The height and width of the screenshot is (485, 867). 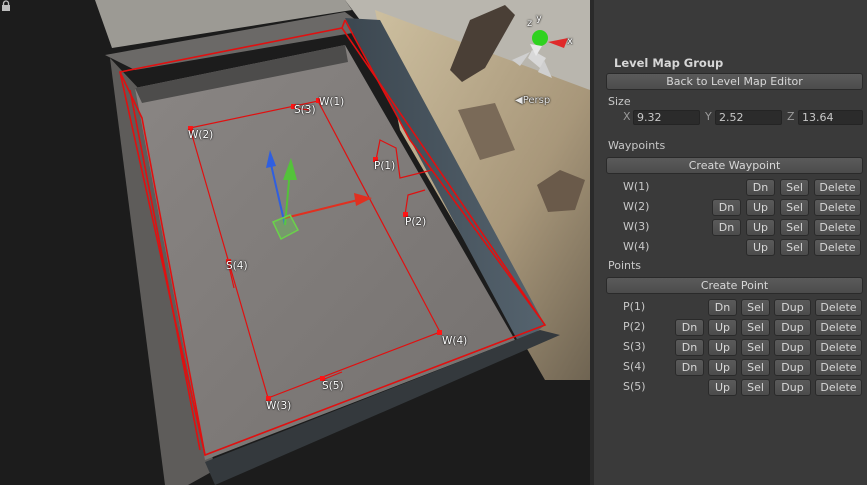 What do you see at coordinates (634, 386) in the screenshot?
I see `point-row-label: S(5)` at bounding box center [634, 386].